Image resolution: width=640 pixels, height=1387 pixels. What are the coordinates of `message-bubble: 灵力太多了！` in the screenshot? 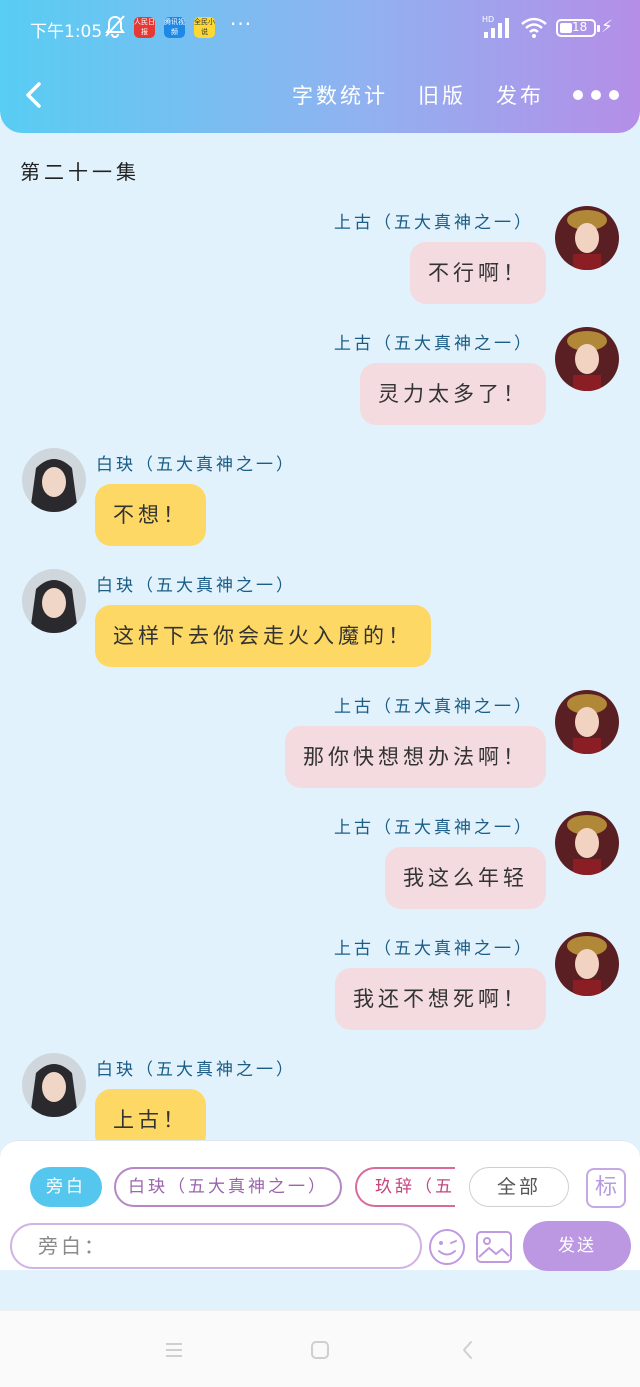 It's located at (453, 394).